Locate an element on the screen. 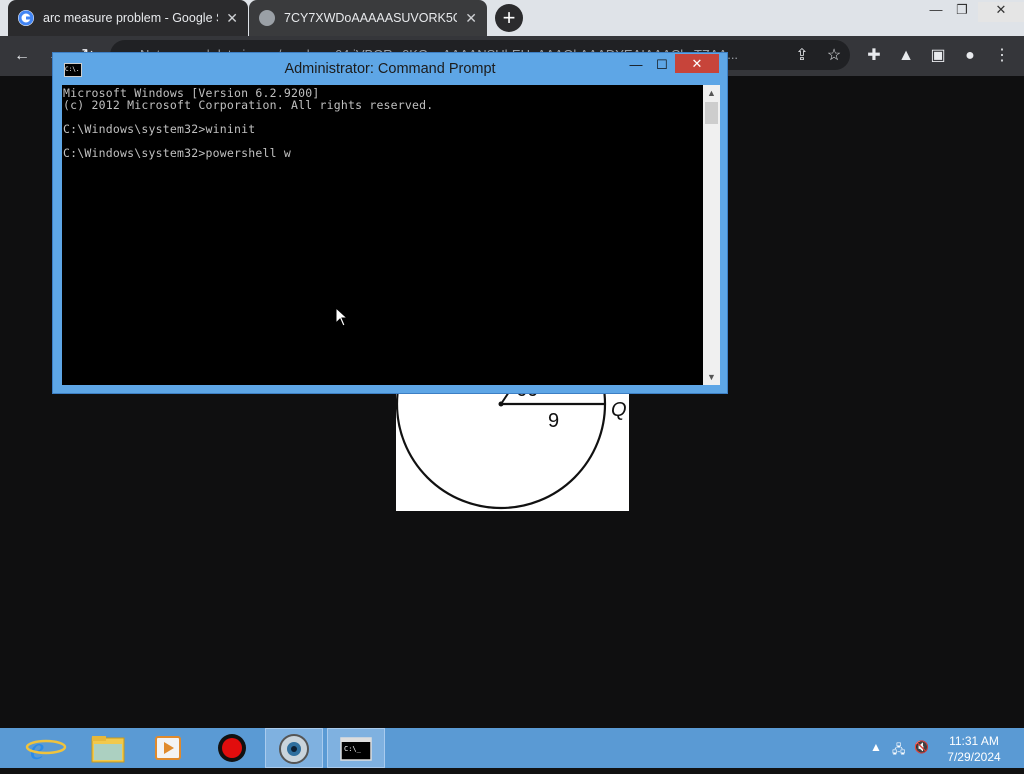  browser-restore-button: ❐ is located at coordinates (962, 12).